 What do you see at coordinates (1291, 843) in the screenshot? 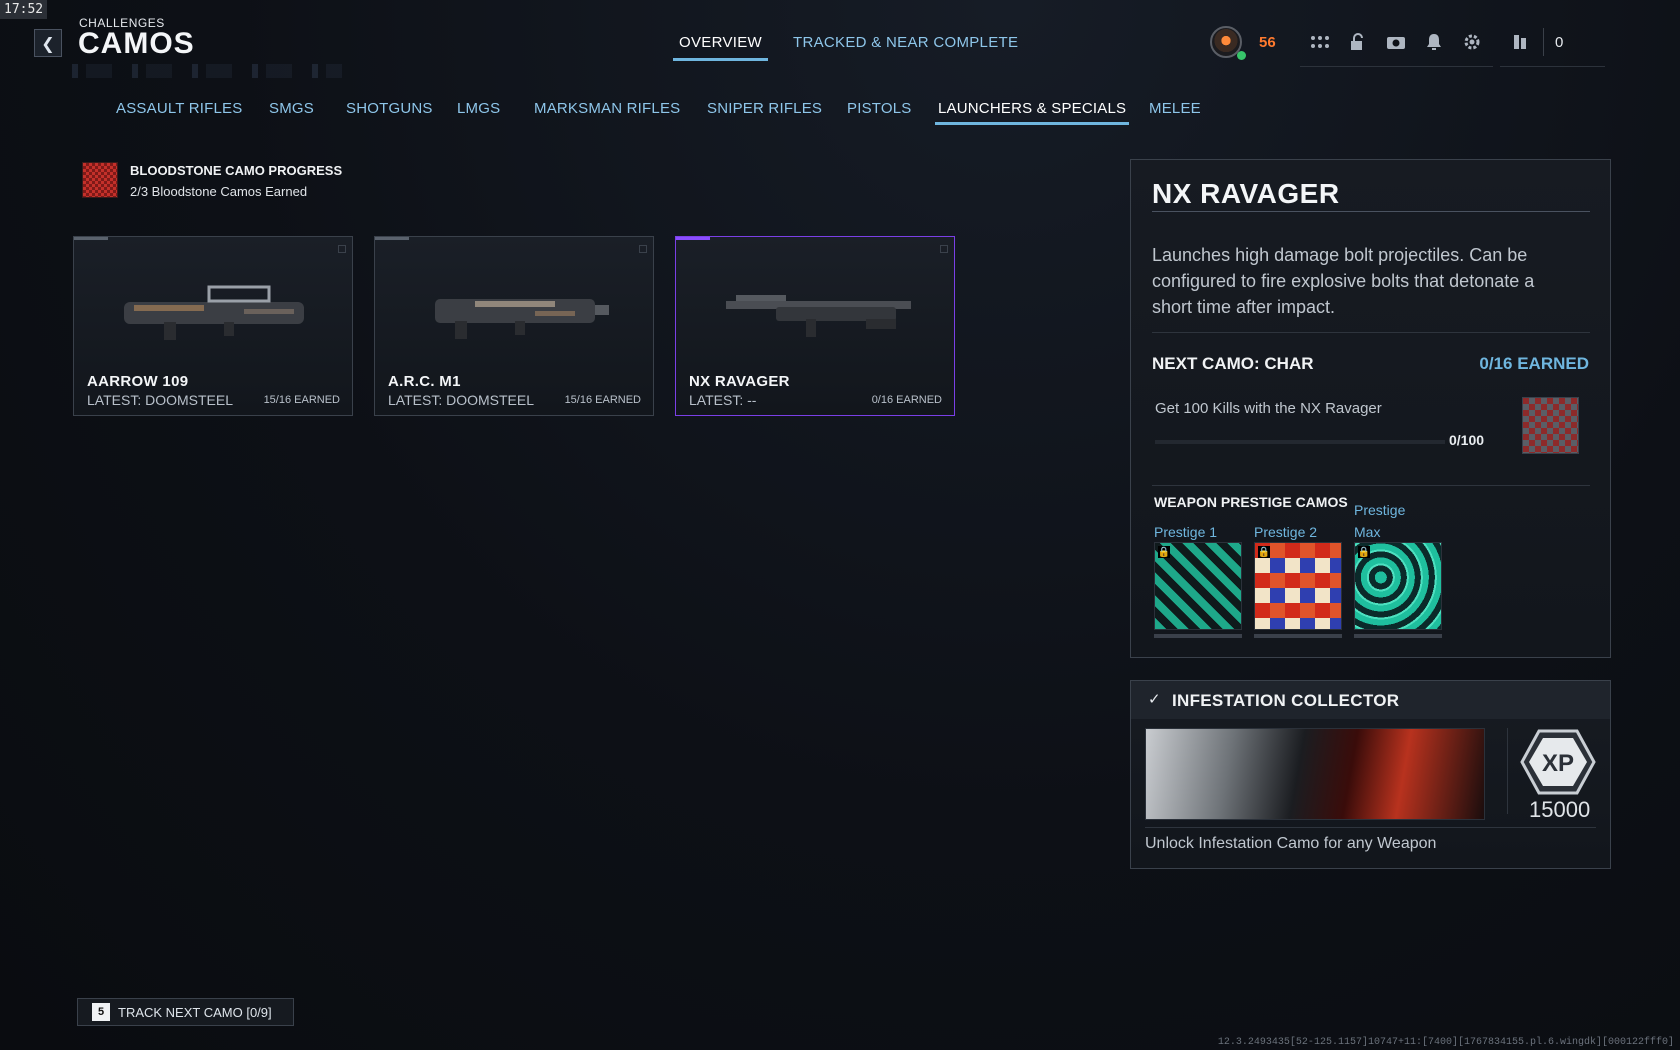
I see `infestation-description: Unlock Infestation Camo for any Weapon` at bounding box center [1291, 843].